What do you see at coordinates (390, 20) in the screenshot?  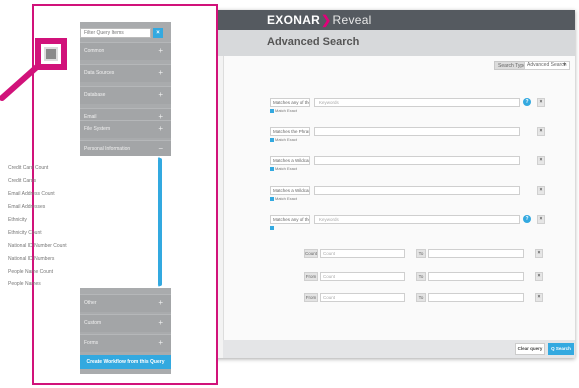 I see `top-bar: EXONAR❯Reveal` at bounding box center [390, 20].